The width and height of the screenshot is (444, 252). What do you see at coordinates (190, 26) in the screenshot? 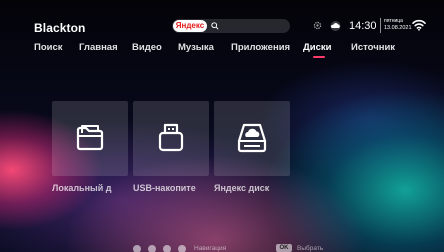
I see `yandex-search-badge: Яндекс` at bounding box center [190, 26].